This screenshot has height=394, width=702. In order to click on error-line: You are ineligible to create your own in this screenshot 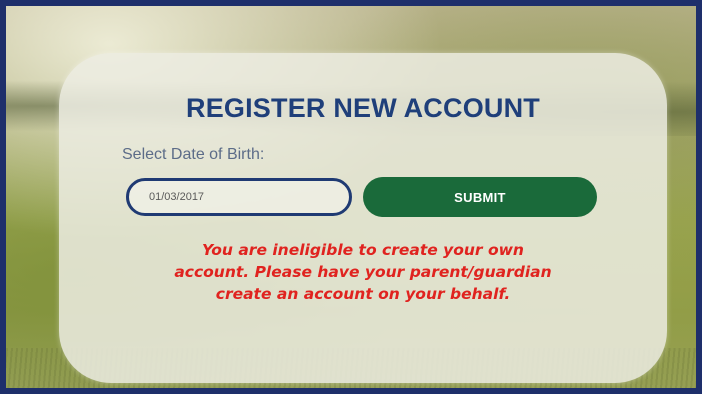, I will do `click(363, 250)`.